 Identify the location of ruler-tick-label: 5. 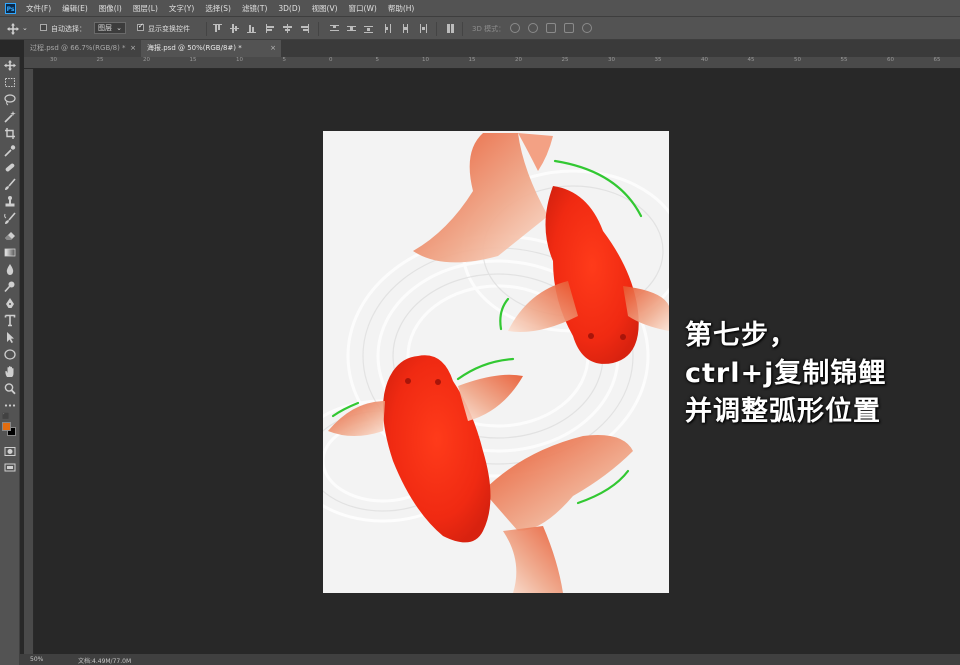
(284, 60).